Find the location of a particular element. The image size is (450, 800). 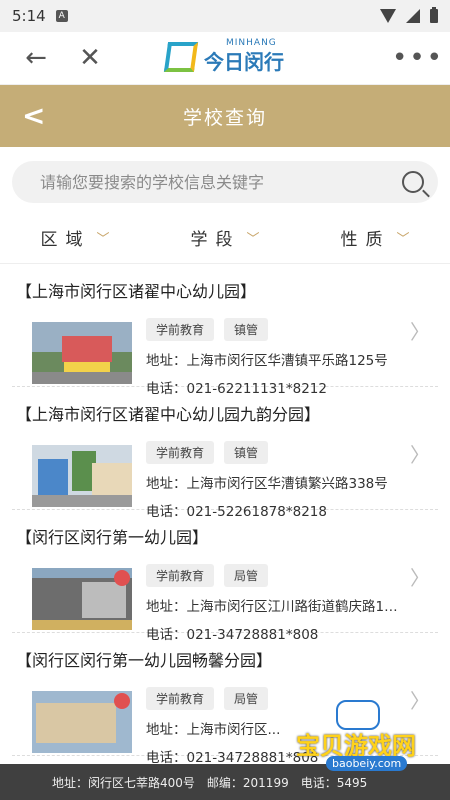

back-arrow-icon: ← is located at coordinates (36, 58).